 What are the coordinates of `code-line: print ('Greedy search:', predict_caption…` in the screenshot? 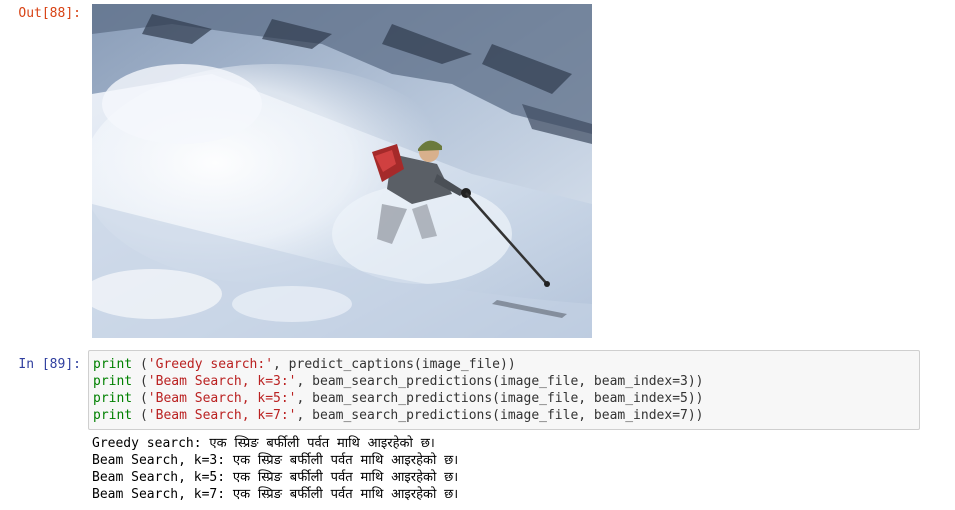 It's located at (506, 364).